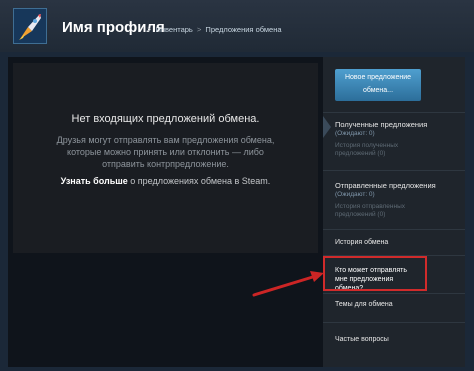 The width and height of the screenshot is (474, 371). What do you see at coordinates (375, 273) in the screenshot?
I see `highlight-box` at bounding box center [375, 273].